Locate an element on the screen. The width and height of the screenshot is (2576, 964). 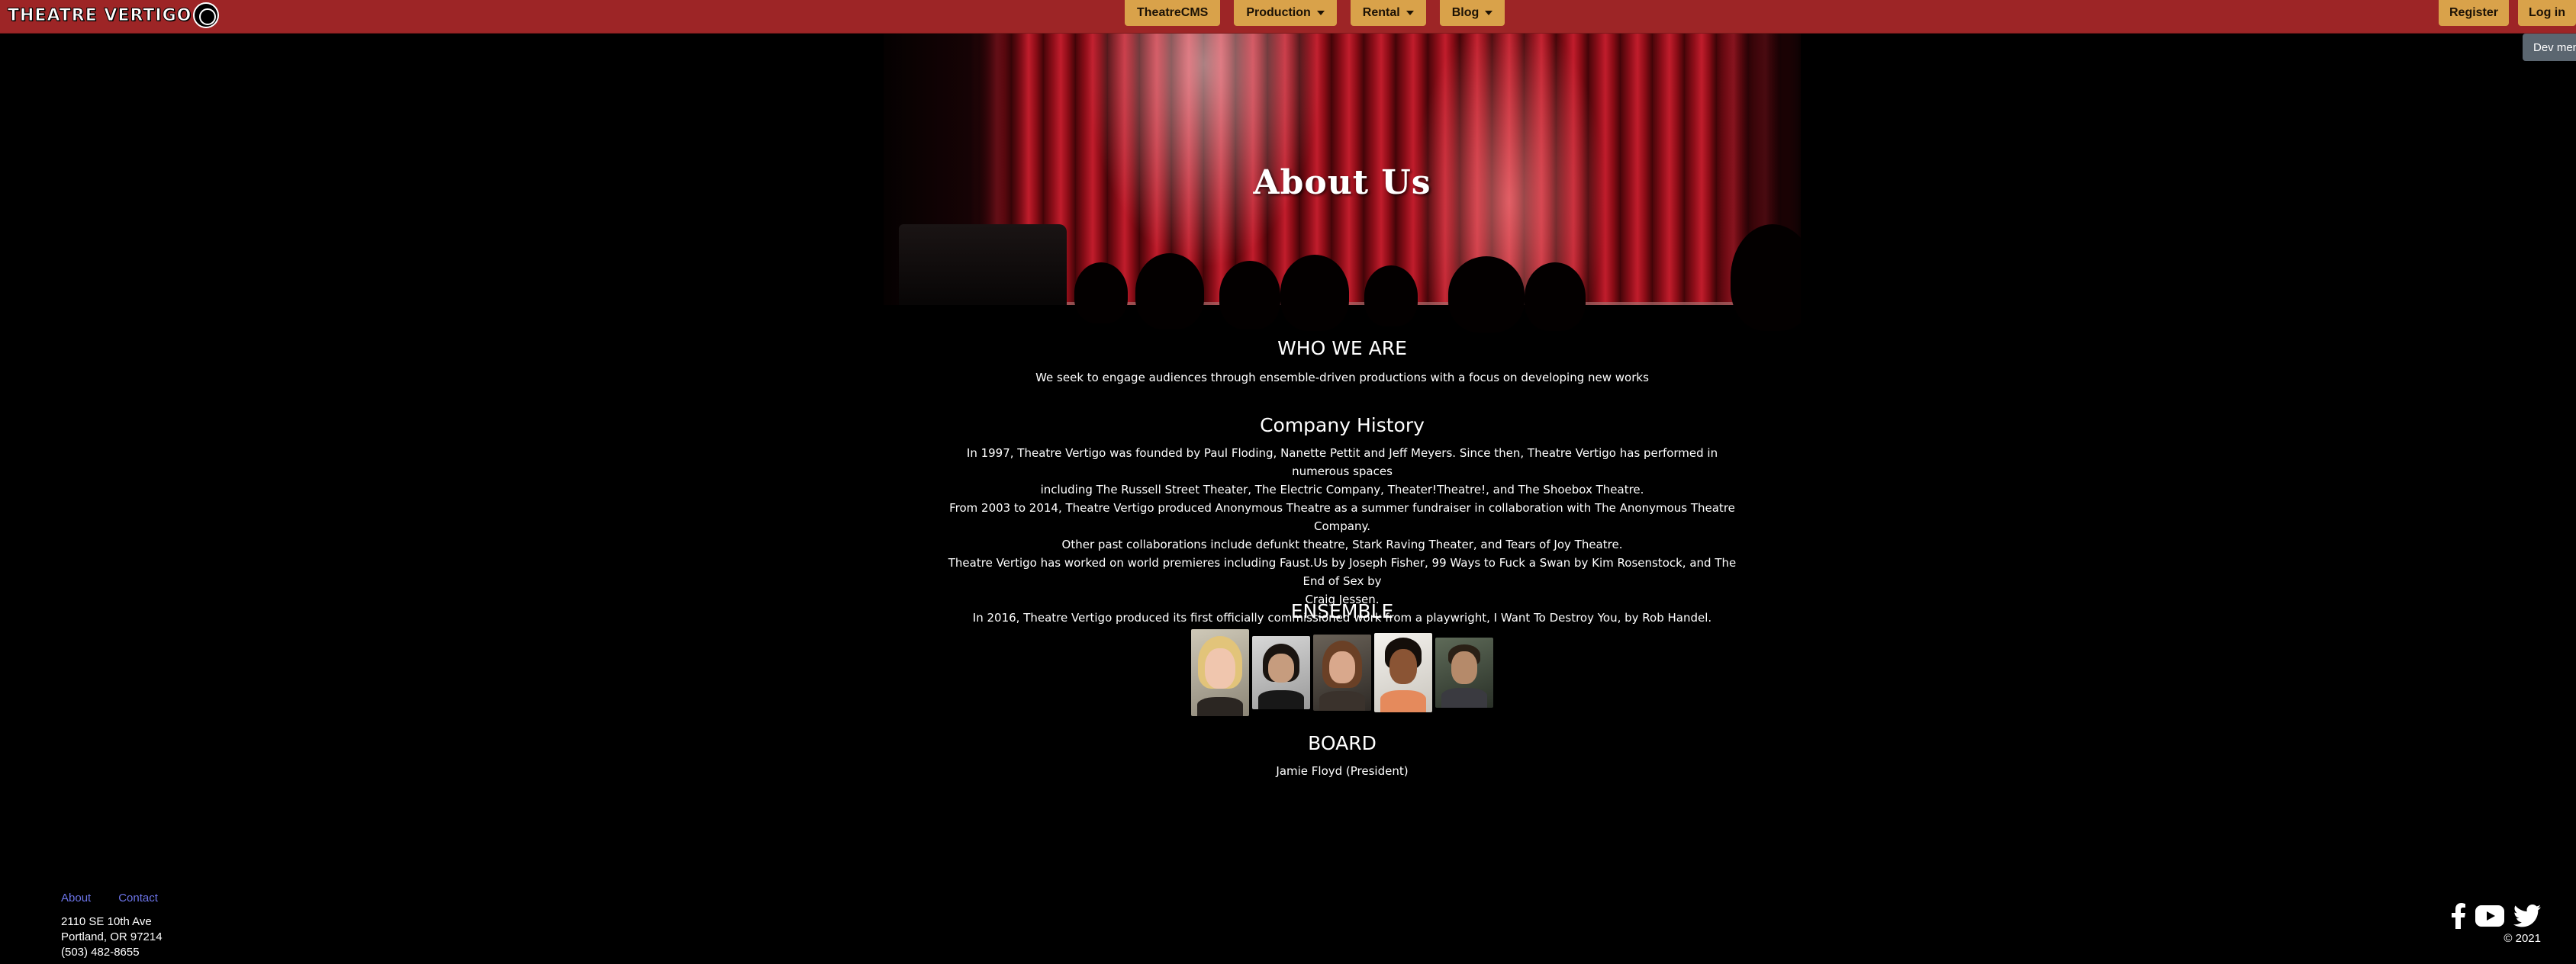
address-phone: (503) 482-8655 is located at coordinates (100, 952).